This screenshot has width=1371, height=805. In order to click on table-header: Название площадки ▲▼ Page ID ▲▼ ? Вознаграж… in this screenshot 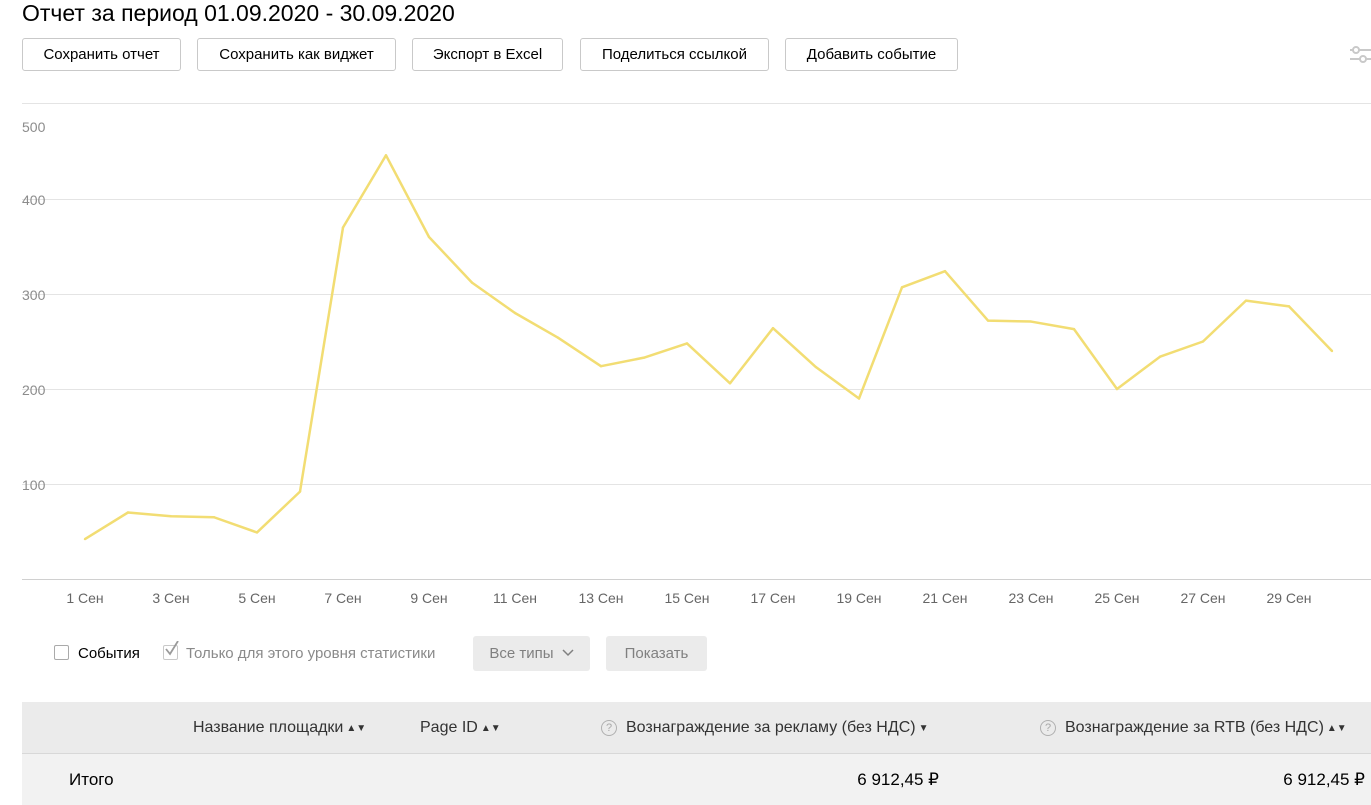, I will do `click(696, 728)`.